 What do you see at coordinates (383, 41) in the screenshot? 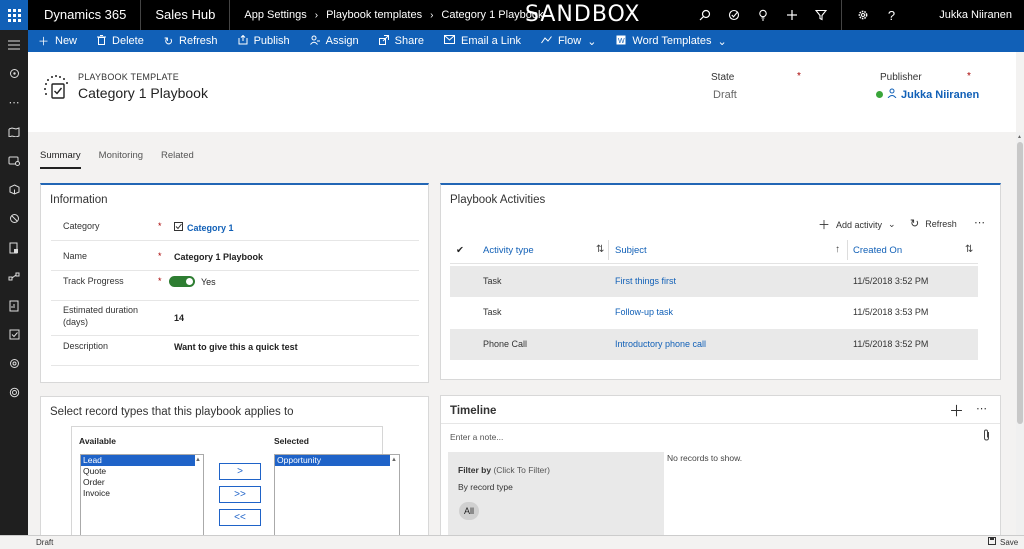
I see `share-icon` at bounding box center [383, 41].